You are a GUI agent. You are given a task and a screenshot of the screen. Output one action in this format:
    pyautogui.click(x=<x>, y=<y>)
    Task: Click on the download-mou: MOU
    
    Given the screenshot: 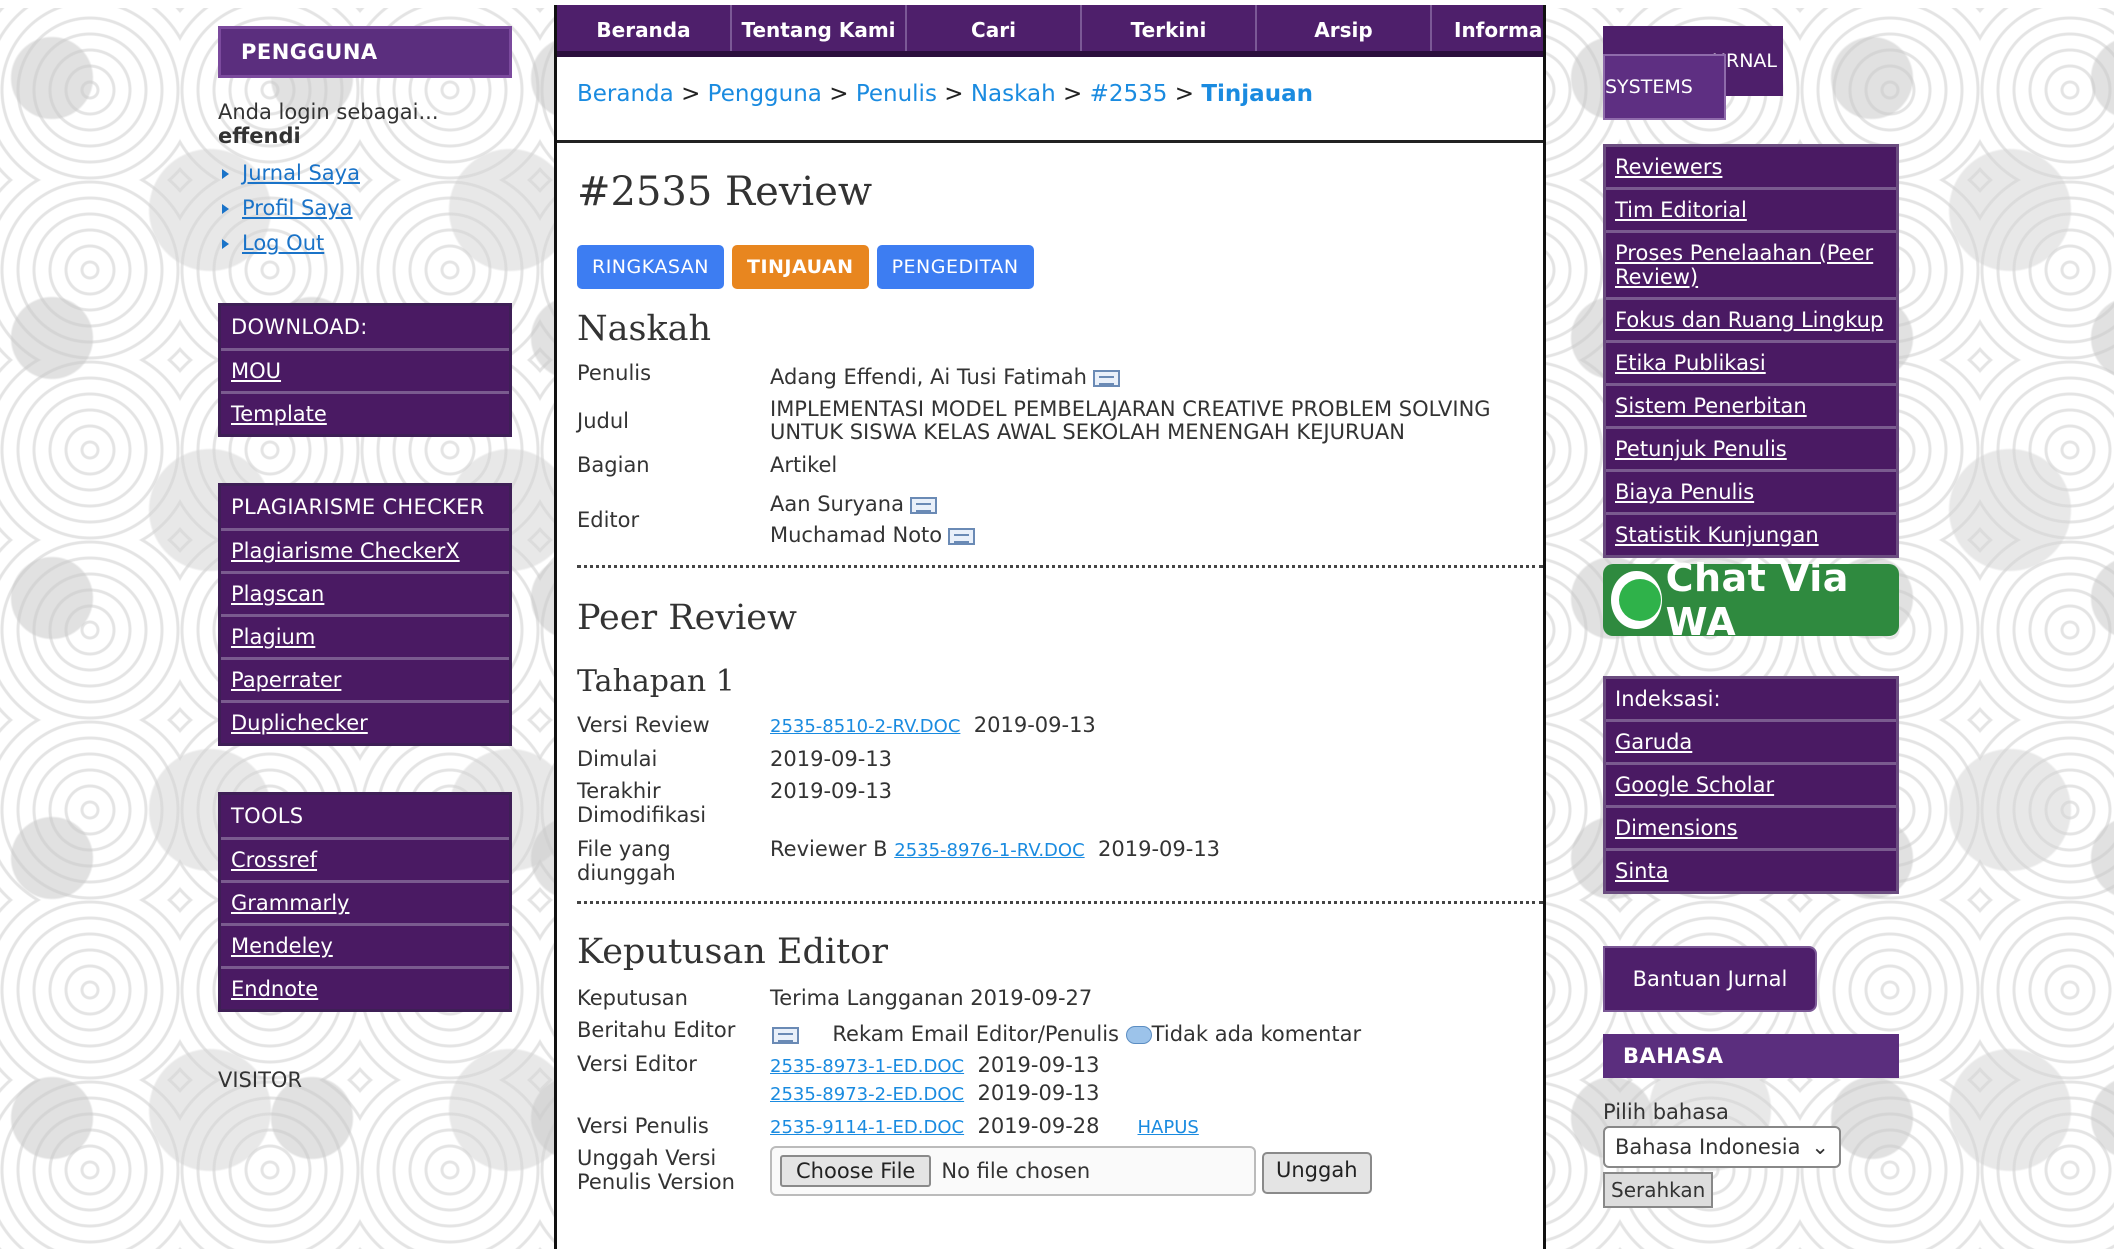 What is the action you would take?
    pyautogui.click(x=365, y=372)
    